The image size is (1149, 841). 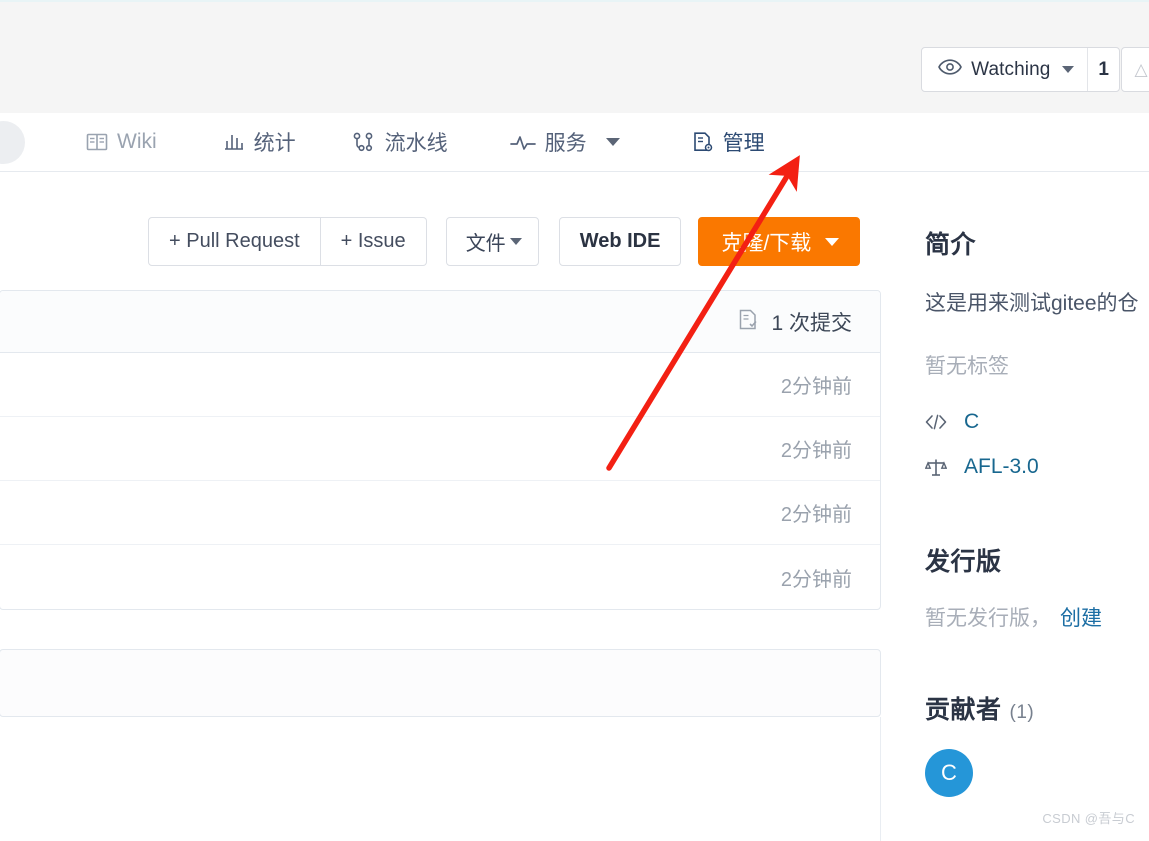 I want to click on clone-download-button: 克隆/下载, so click(x=779, y=241).